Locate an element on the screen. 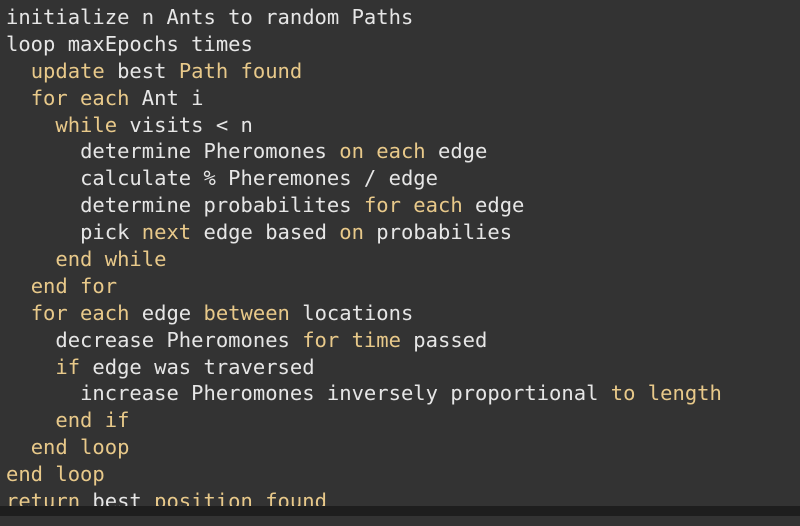  code-keyword: on each is located at coordinates (382, 151).